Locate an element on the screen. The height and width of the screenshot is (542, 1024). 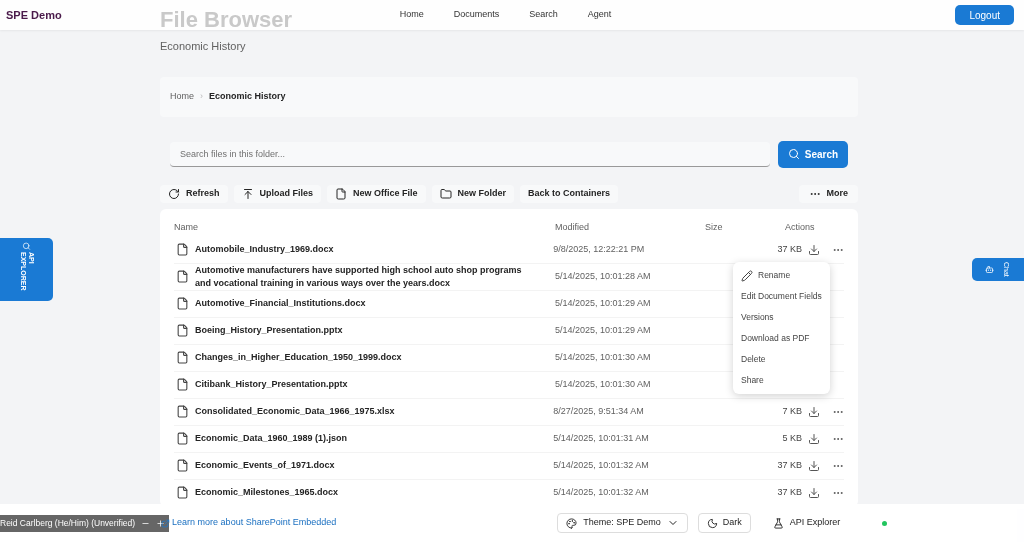
toolbar-button: New Folder is located at coordinates (473, 193).